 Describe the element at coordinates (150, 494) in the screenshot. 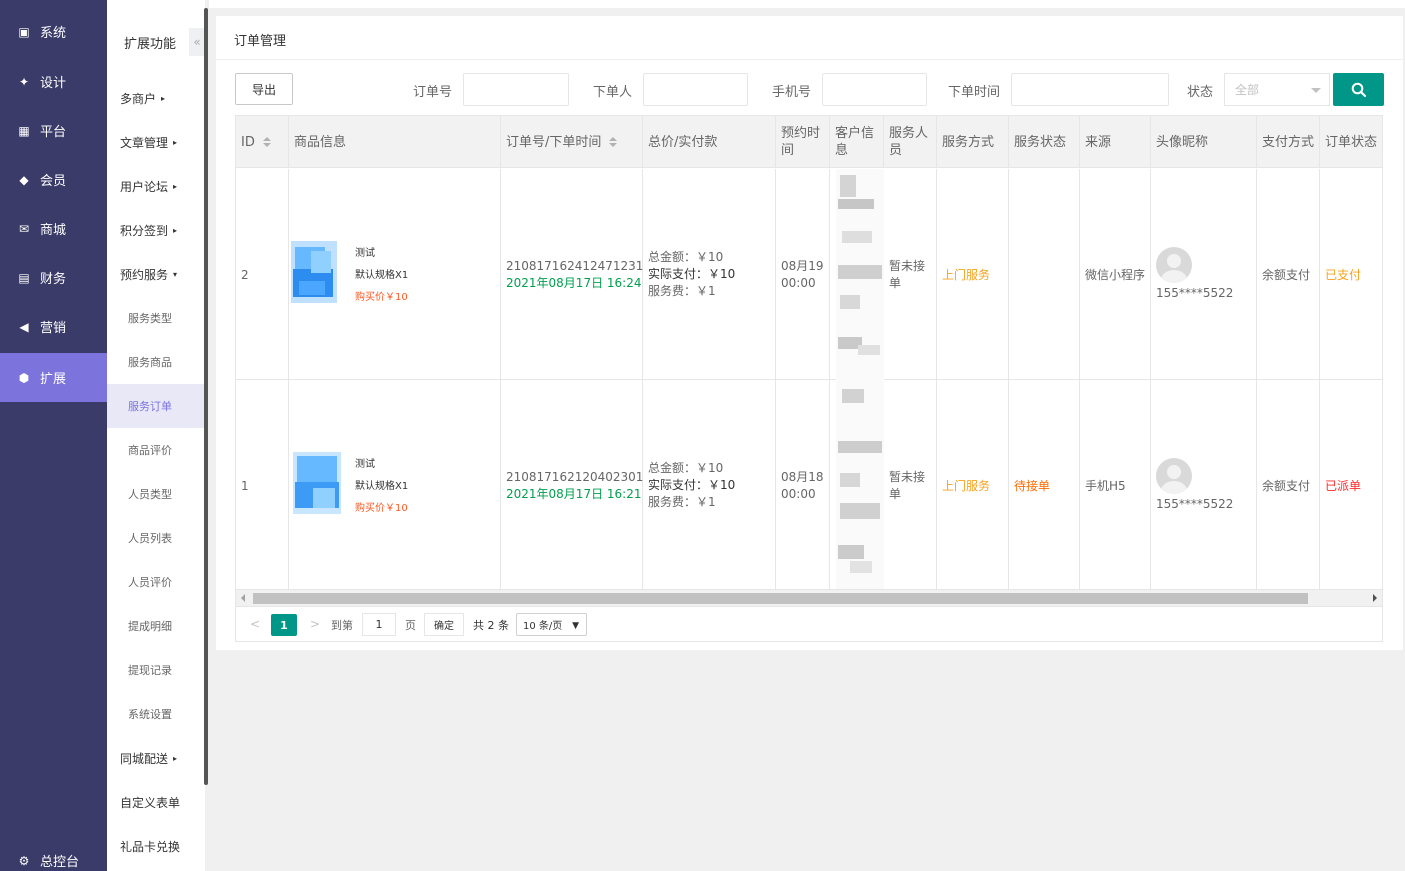

I see `sub-nav-label: 人员类型` at that location.